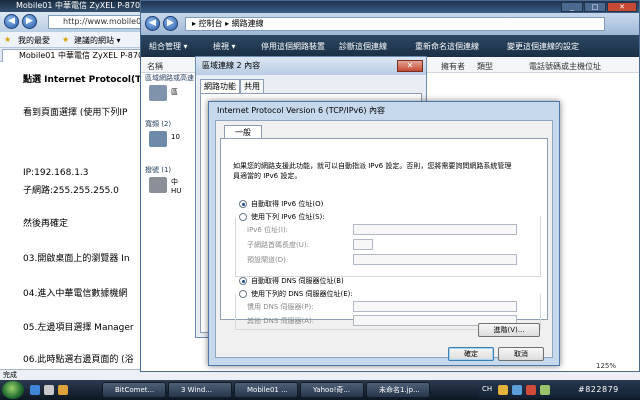  I want to click on auto-ip-radio, so click(243, 204).